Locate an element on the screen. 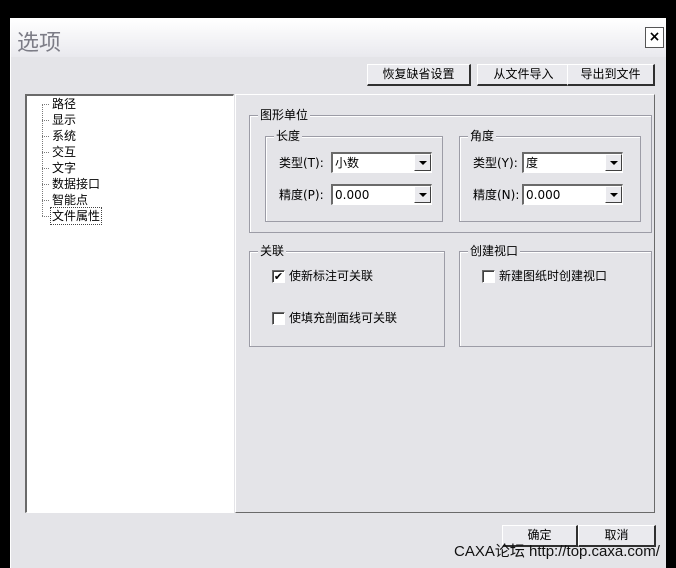 The image size is (676, 568). length-precision-label: 精度(P): is located at coordinates (301, 195).